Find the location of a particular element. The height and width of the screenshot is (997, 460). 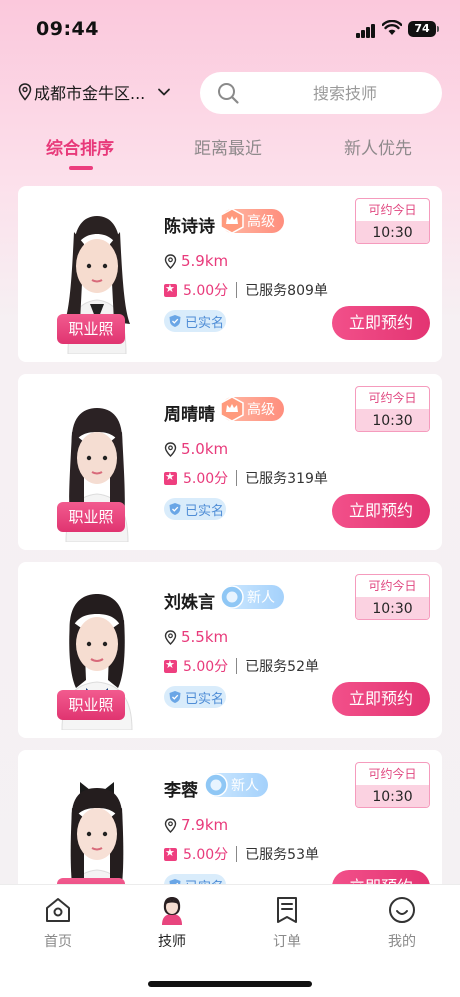

battery-icon: 74 is located at coordinates (423, 29).